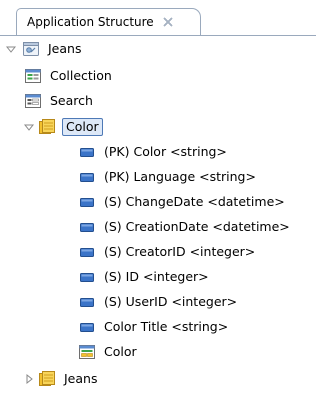 The height and width of the screenshot is (397, 320). I want to click on tab-application-structure: Application Structure, so click(108, 21).